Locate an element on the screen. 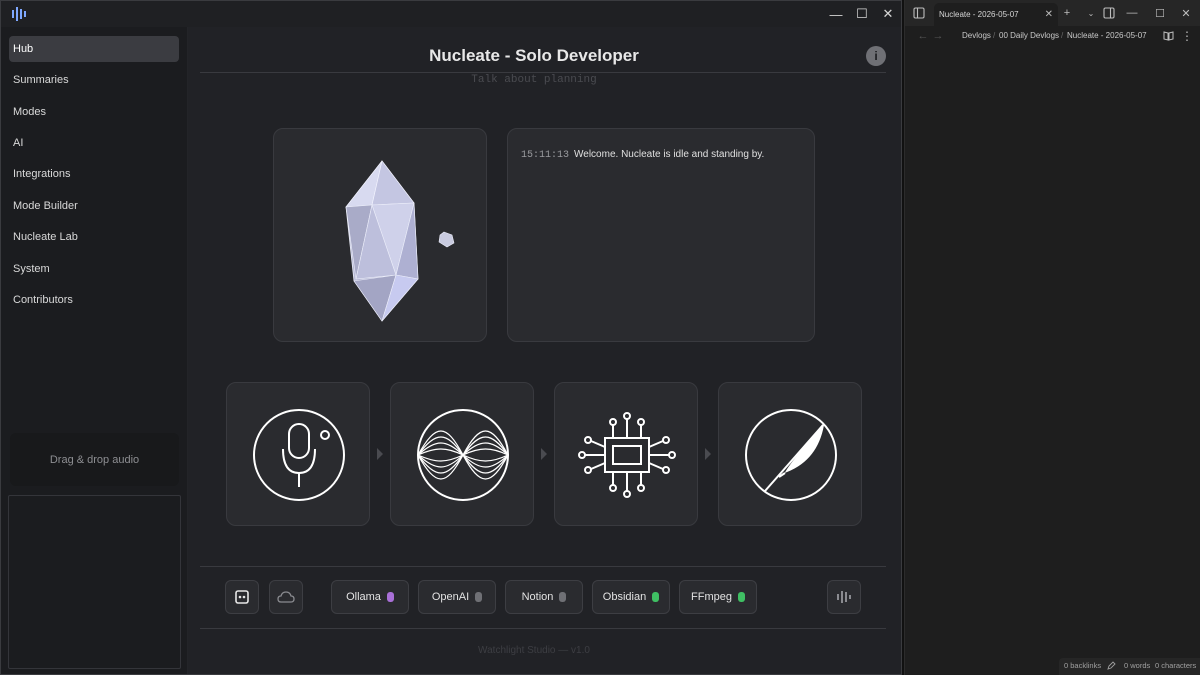 Image resolution: width=1200 pixels, height=675 pixels. sidebar-preview-panel is located at coordinates (94, 582).